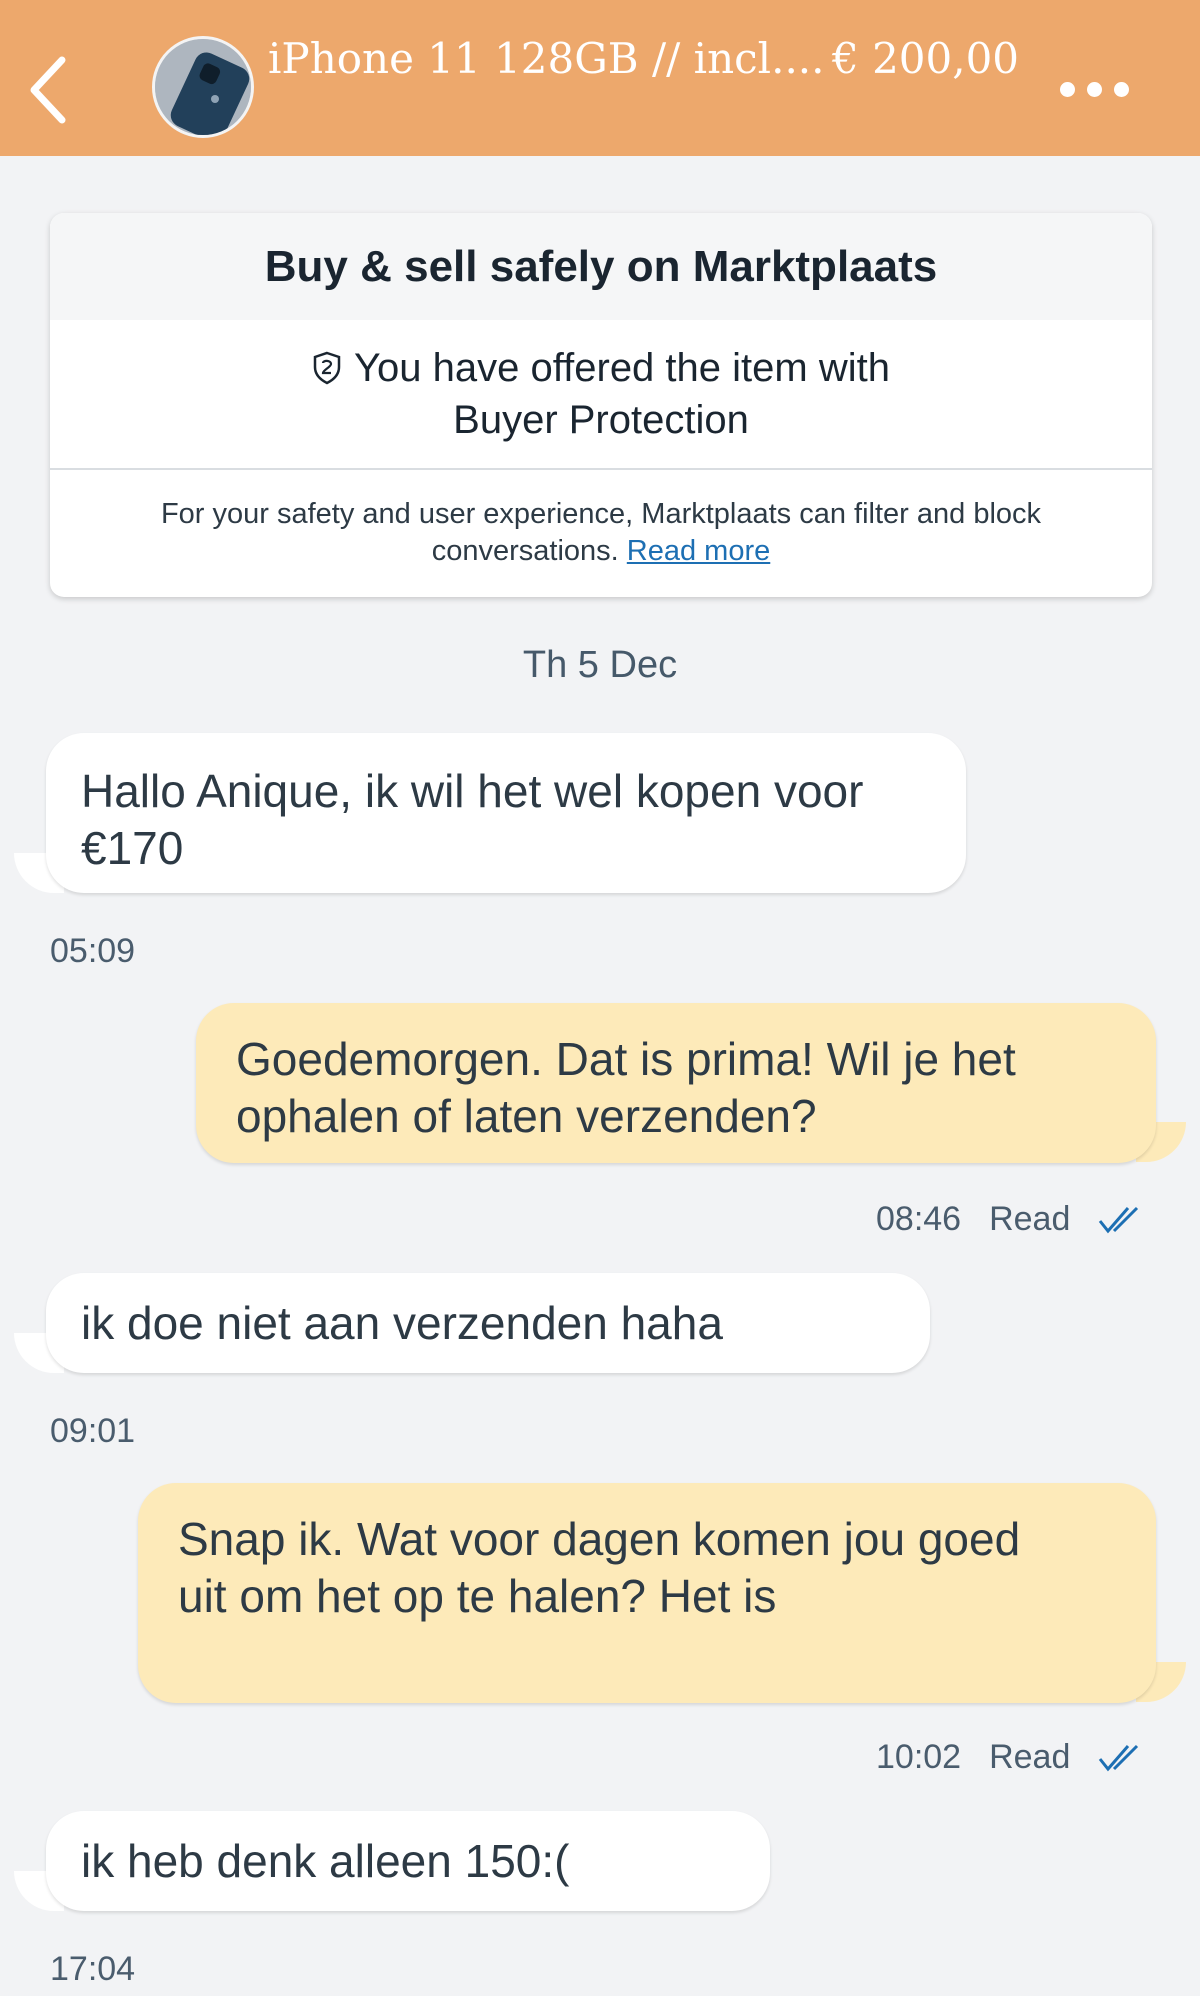 This screenshot has height=1996, width=1200. I want to click on message-text-line: uit om het op te halen? Het is, so click(477, 1596).